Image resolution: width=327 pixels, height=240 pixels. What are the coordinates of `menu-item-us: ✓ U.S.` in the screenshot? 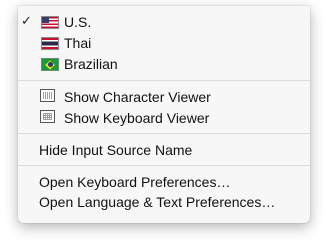 It's located at (164, 21).